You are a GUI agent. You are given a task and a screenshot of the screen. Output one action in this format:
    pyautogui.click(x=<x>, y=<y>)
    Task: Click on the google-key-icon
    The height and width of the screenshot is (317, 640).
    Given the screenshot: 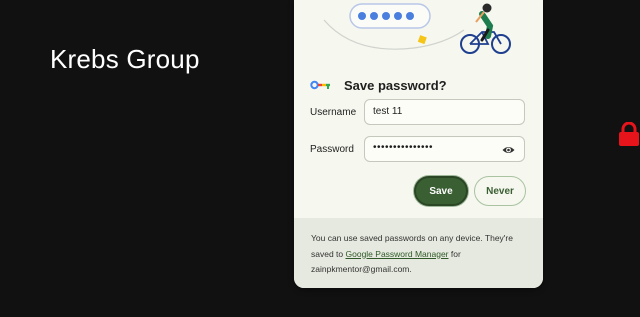 What is the action you would take?
    pyautogui.click(x=320, y=85)
    